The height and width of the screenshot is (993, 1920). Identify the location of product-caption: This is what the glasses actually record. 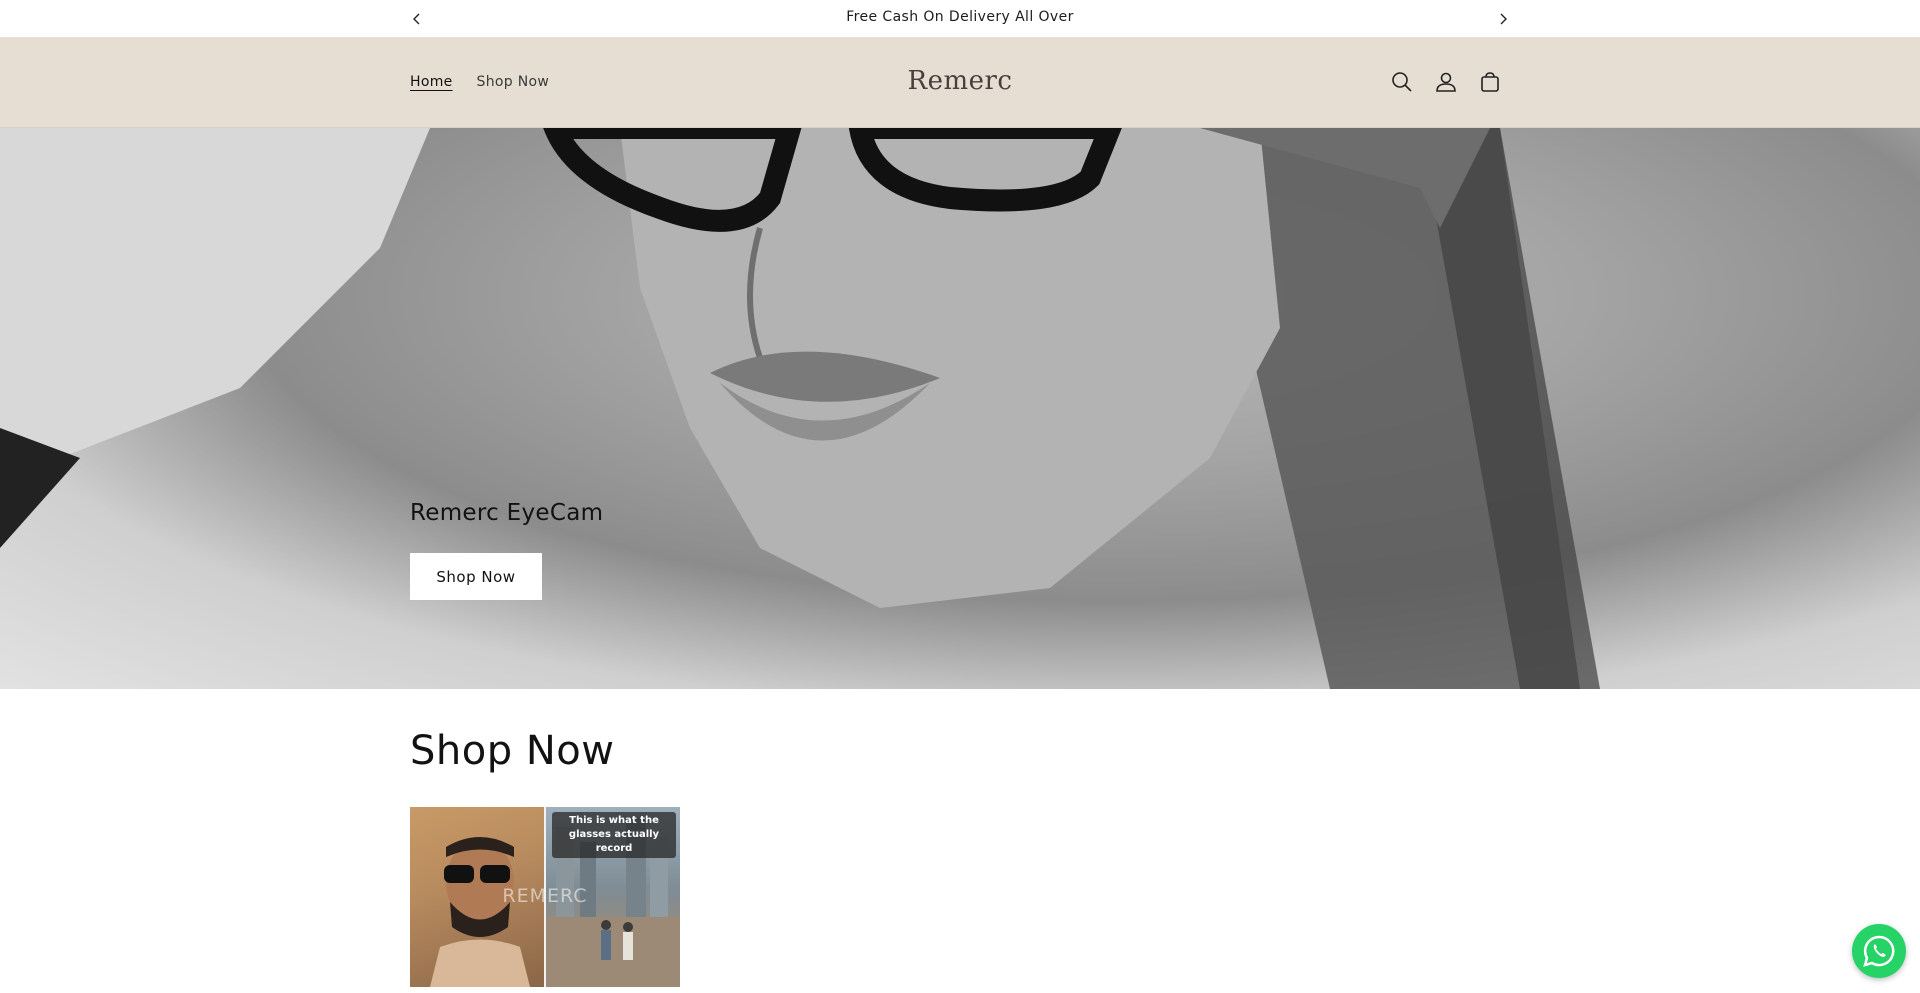
(614, 835).